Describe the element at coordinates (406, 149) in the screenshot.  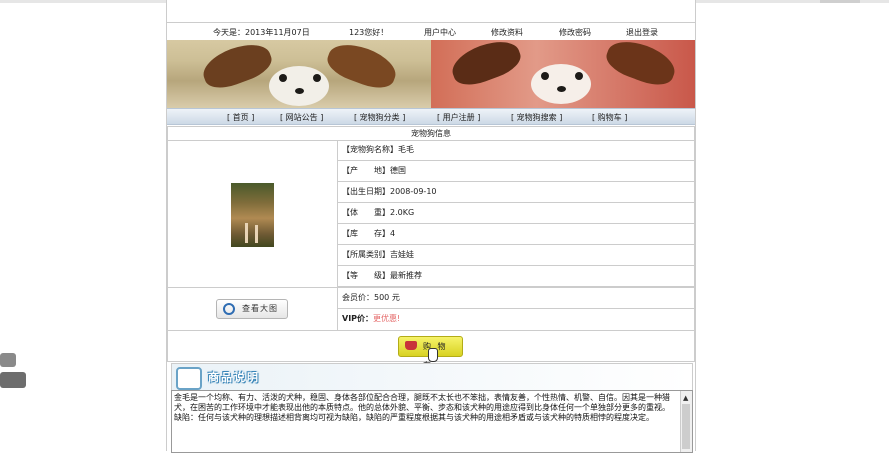
I see `attr-value: 毛毛` at that location.